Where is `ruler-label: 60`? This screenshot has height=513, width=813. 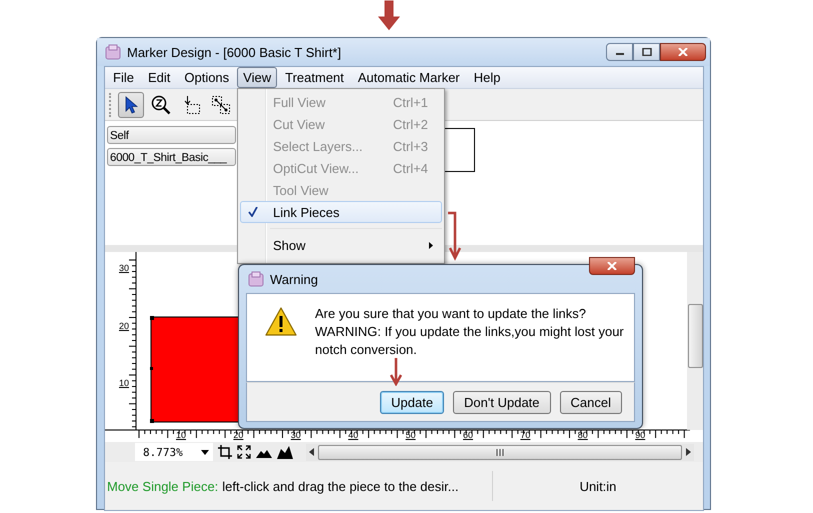 ruler-label: 60 is located at coordinates (468, 435).